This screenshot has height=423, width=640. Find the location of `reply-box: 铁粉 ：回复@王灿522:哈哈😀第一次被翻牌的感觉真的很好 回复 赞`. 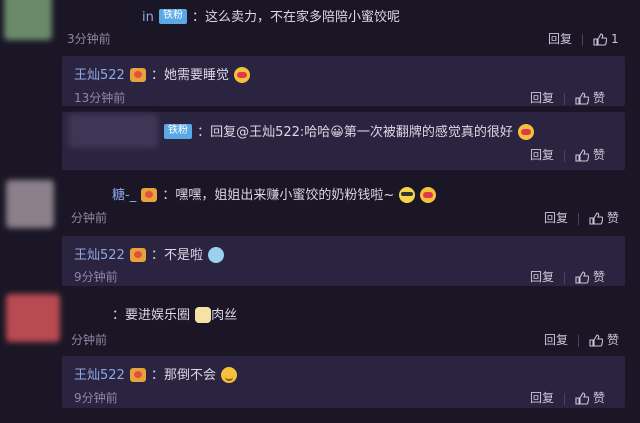

reply-box: 铁粉 ：回复@王灿522:哈哈😀第一次被翻牌的感觉真的很好 回复 赞 is located at coordinates (343, 141).